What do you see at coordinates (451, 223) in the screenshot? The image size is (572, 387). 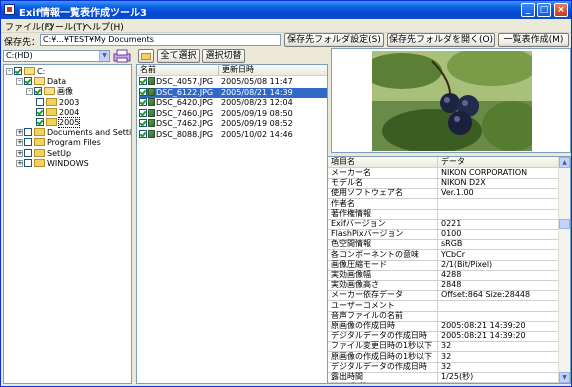 I see `property-value: 0221` at bounding box center [451, 223].